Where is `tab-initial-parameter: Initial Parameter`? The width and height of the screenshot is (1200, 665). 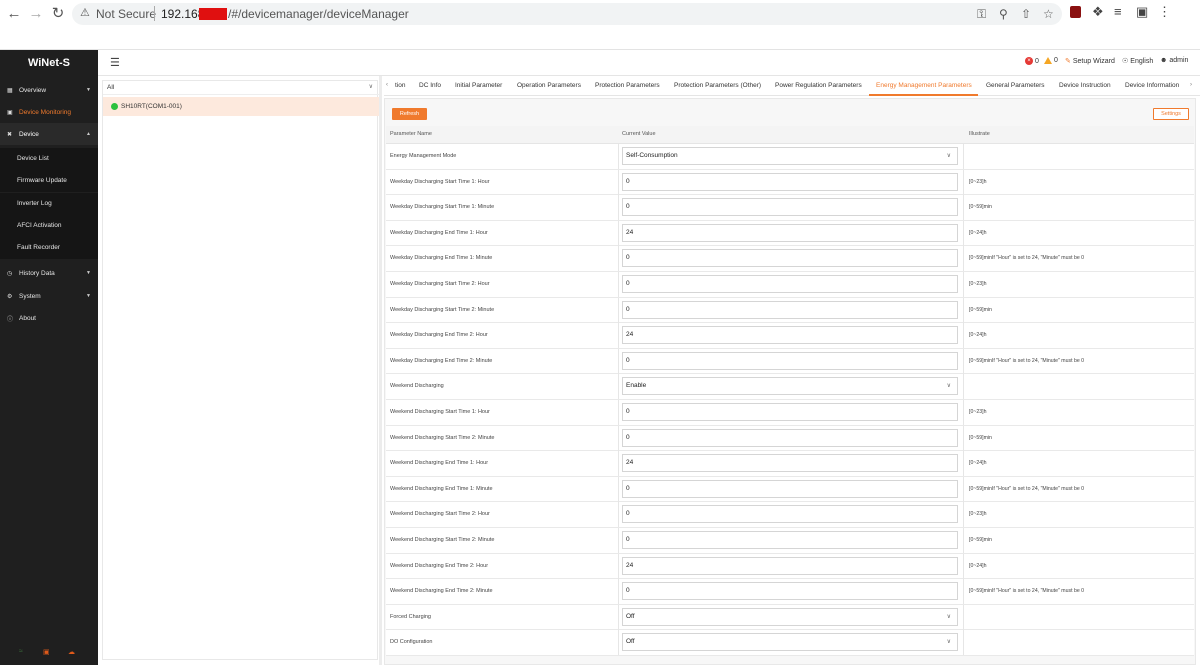
tab-initial-parameter: Initial Parameter is located at coordinates (478, 85).